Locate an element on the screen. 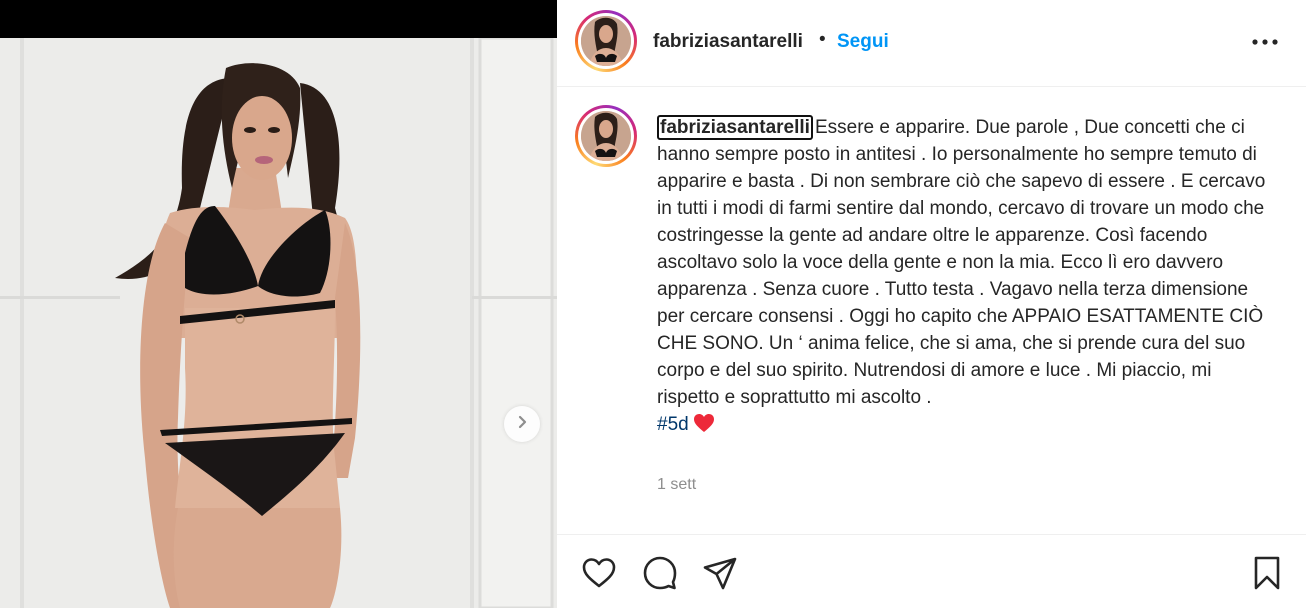 The image size is (1306, 608). post-author-username: fabriziasantarelli is located at coordinates (728, 42).